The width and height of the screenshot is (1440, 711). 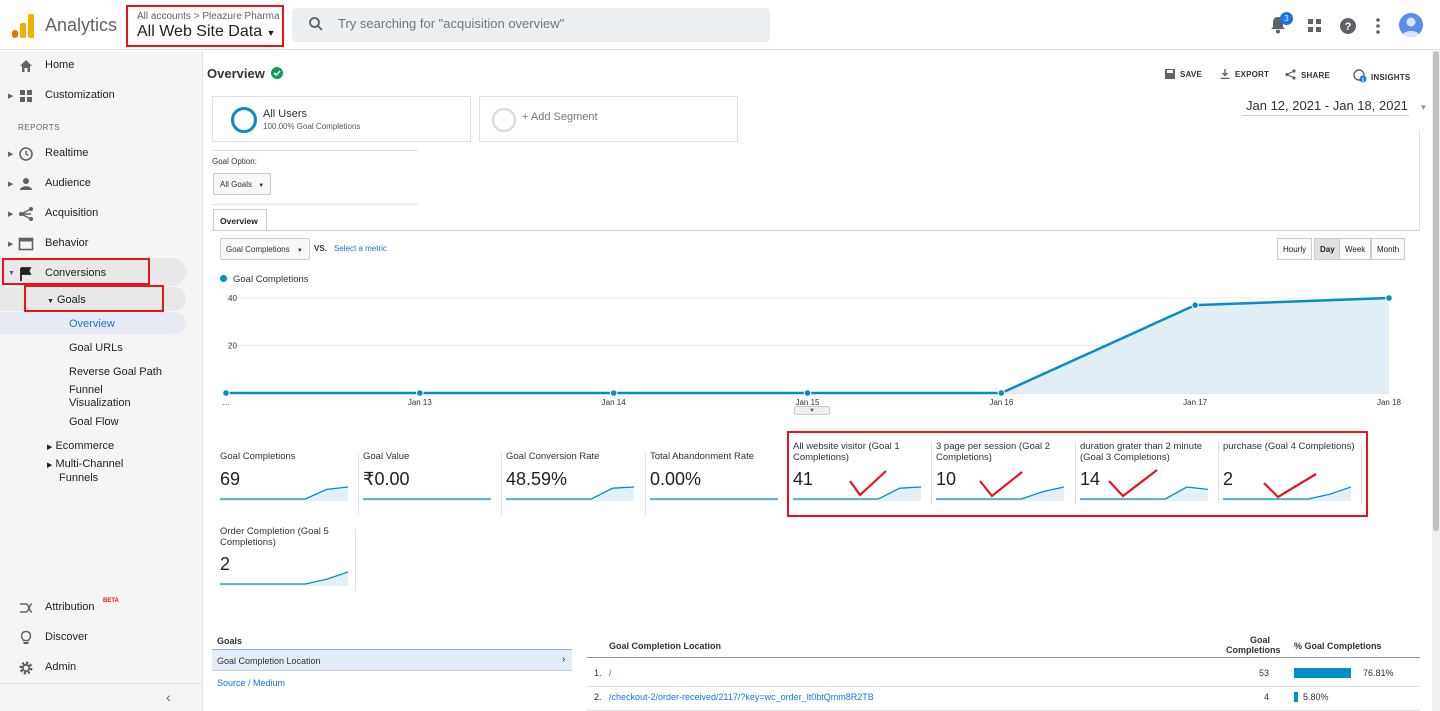 What do you see at coordinates (96, 348) in the screenshot?
I see `sidebar-item-goal-urls: Goal URLs` at bounding box center [96, 348].